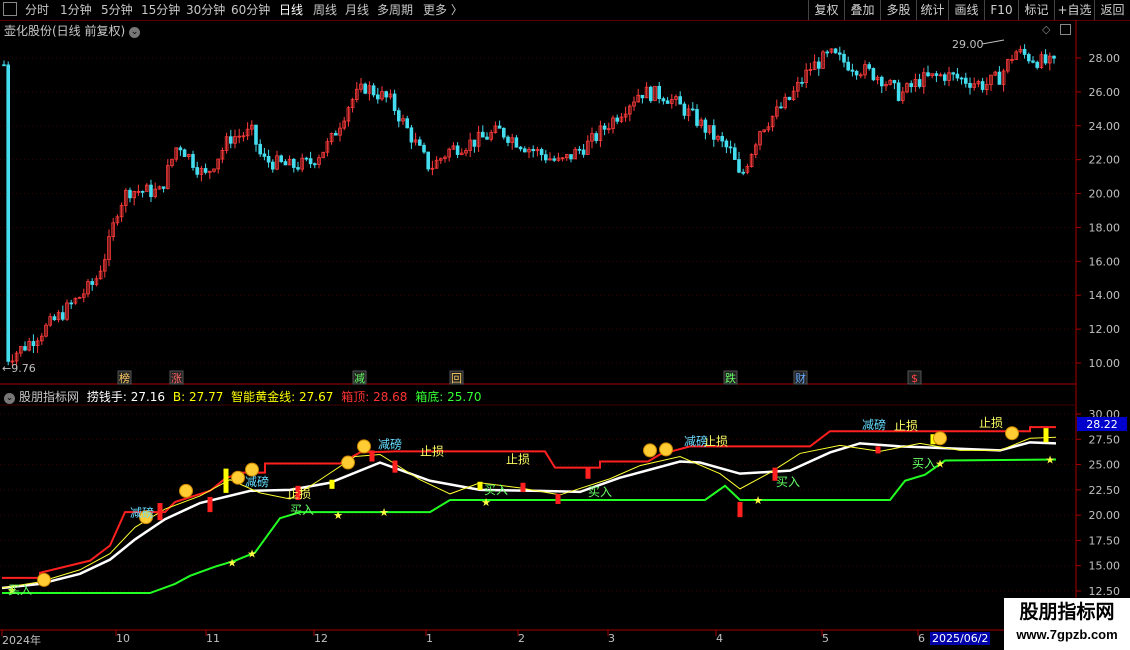 The height and width of the screenshot is (650, 1130). What do you see at coordinates (359, 378) in the screenshot?
I see `event-tag: 减` at bounding box center [359, 378].